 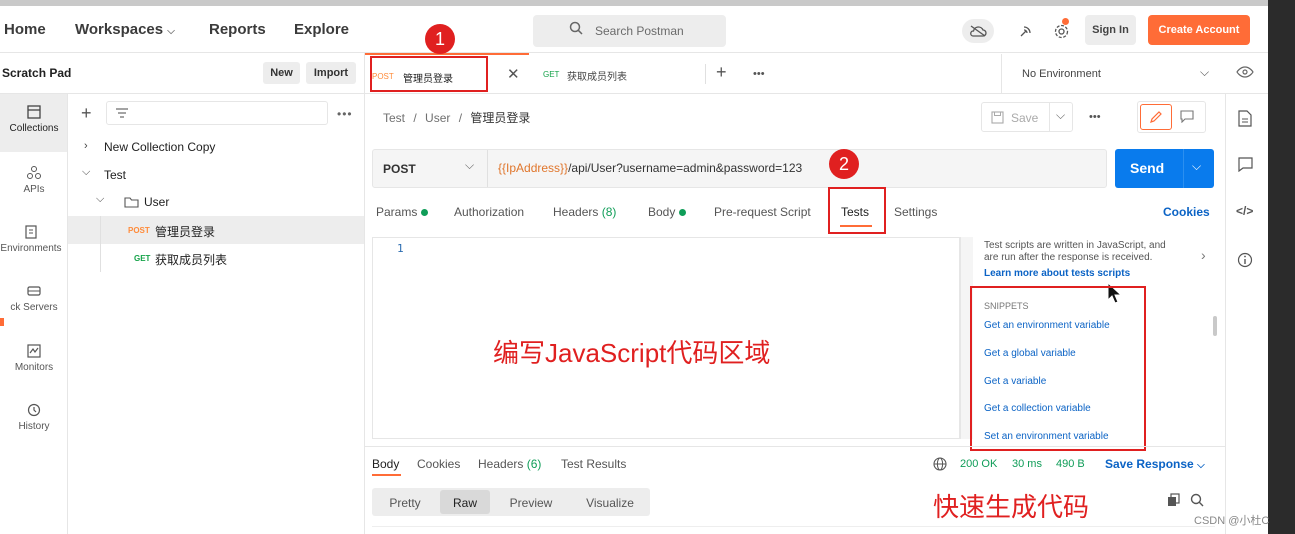 I want to click on request-item: GET 获取成员列表, so click(x=216, y=258).